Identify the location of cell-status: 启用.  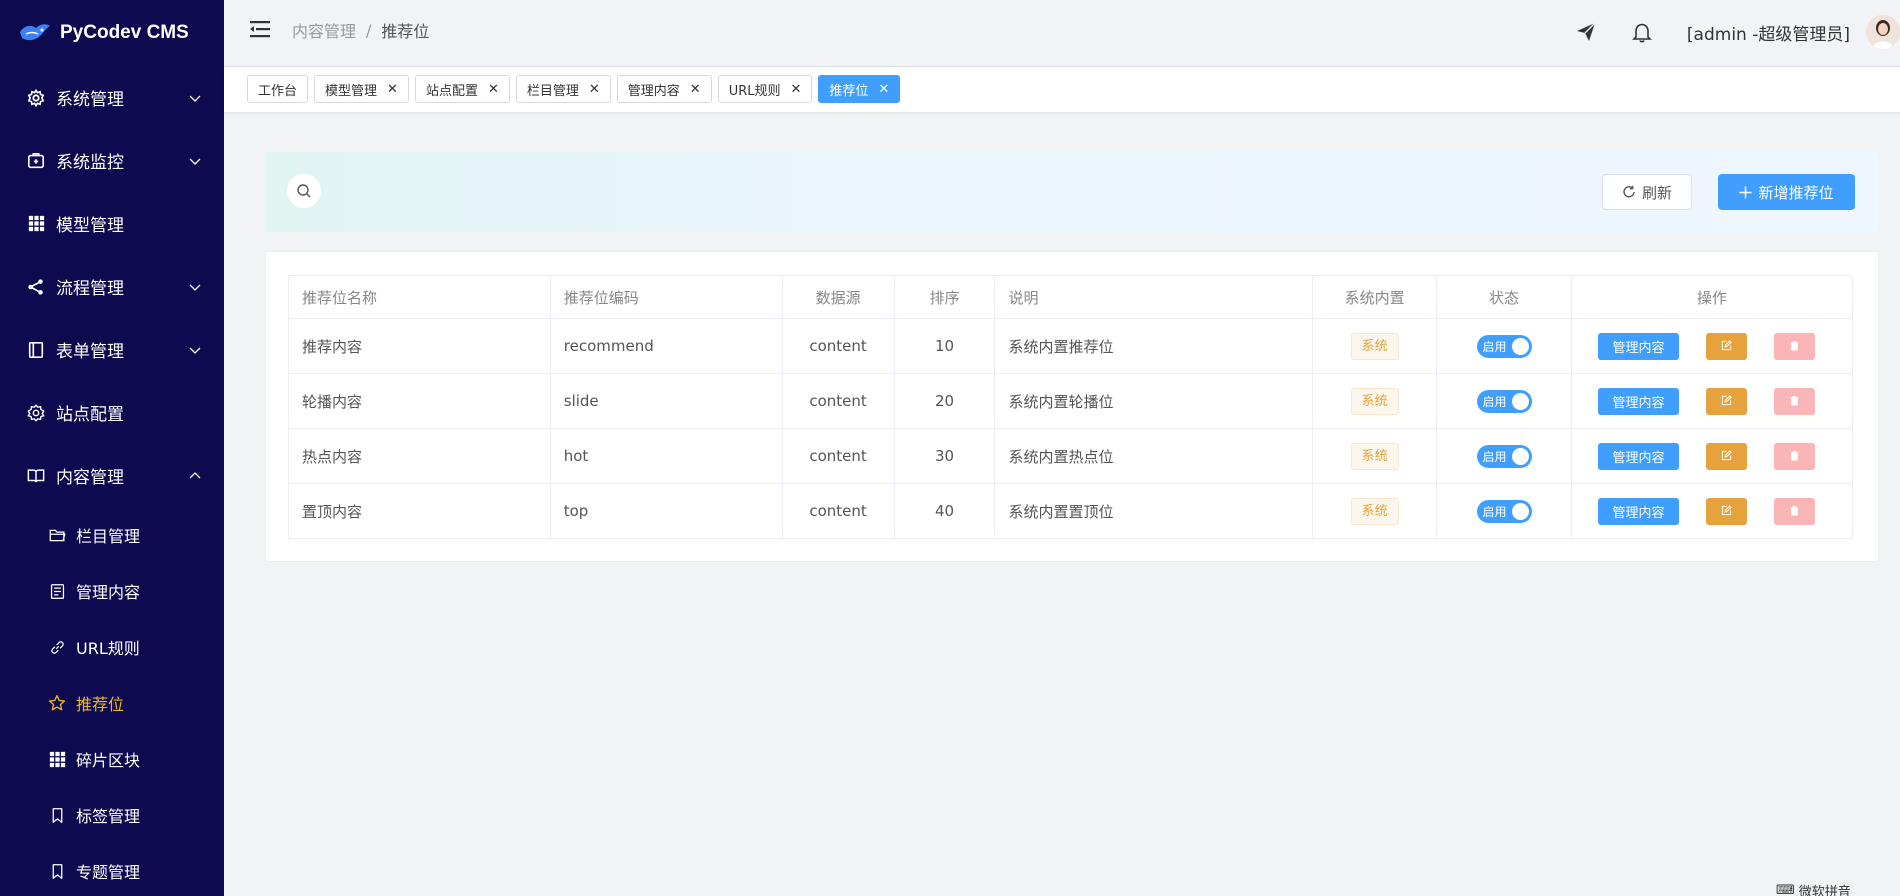
(1504, 346).